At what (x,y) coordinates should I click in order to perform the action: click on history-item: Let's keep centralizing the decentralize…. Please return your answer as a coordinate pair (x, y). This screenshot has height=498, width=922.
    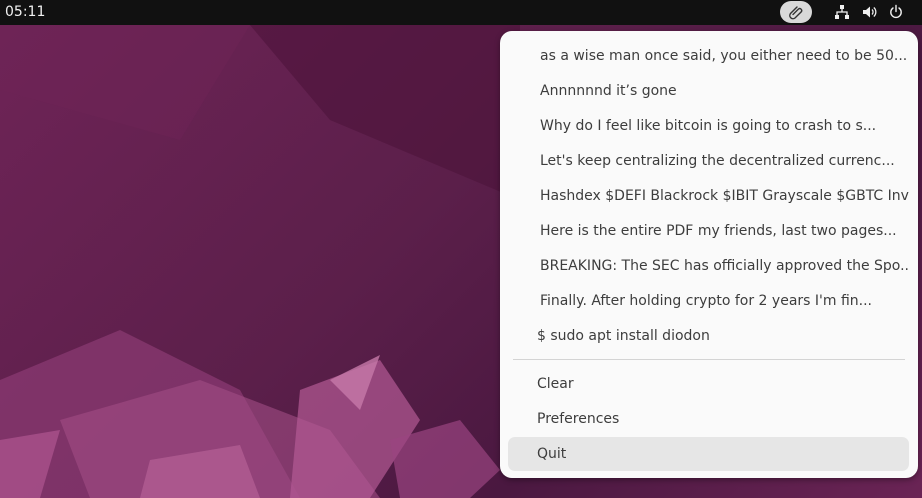
    Looking at the image, I should click on (708, 161).